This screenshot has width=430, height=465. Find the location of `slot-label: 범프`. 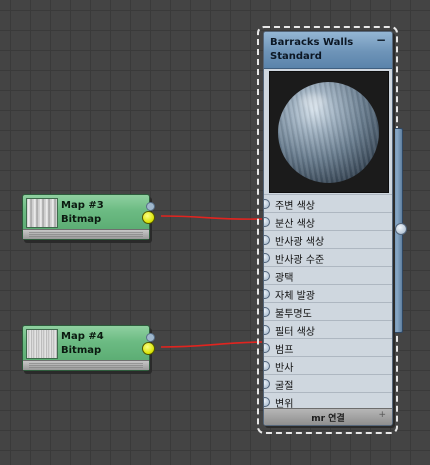

slot-label: 범프 is located at coordinates (284, 350).